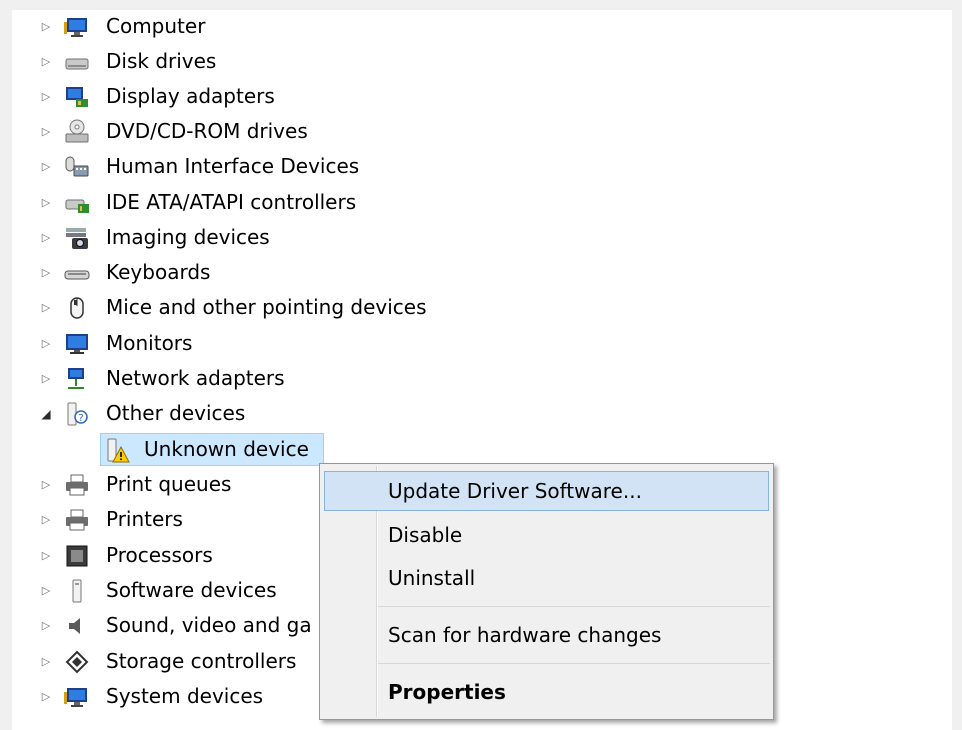 This screenshot has width=962, height=730. I want to click on ide-controller-icon, so click(77, 206).